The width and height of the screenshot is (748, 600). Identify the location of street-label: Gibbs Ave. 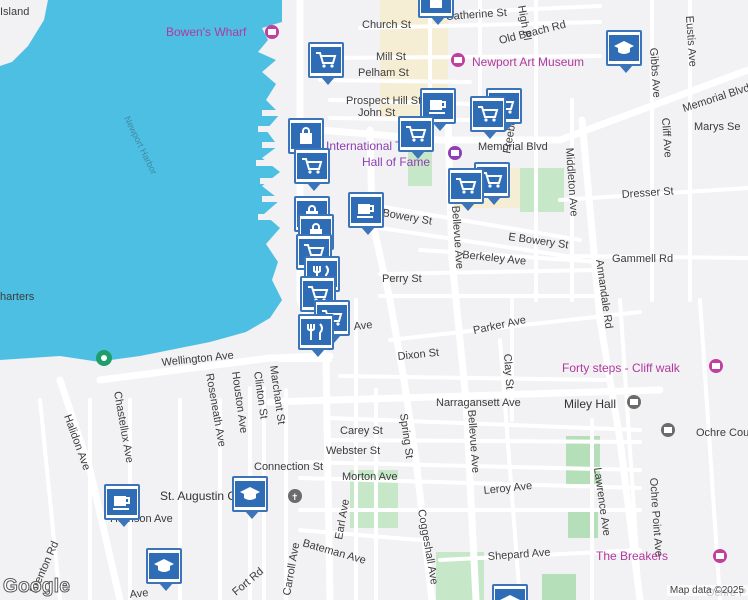
(654, 72).